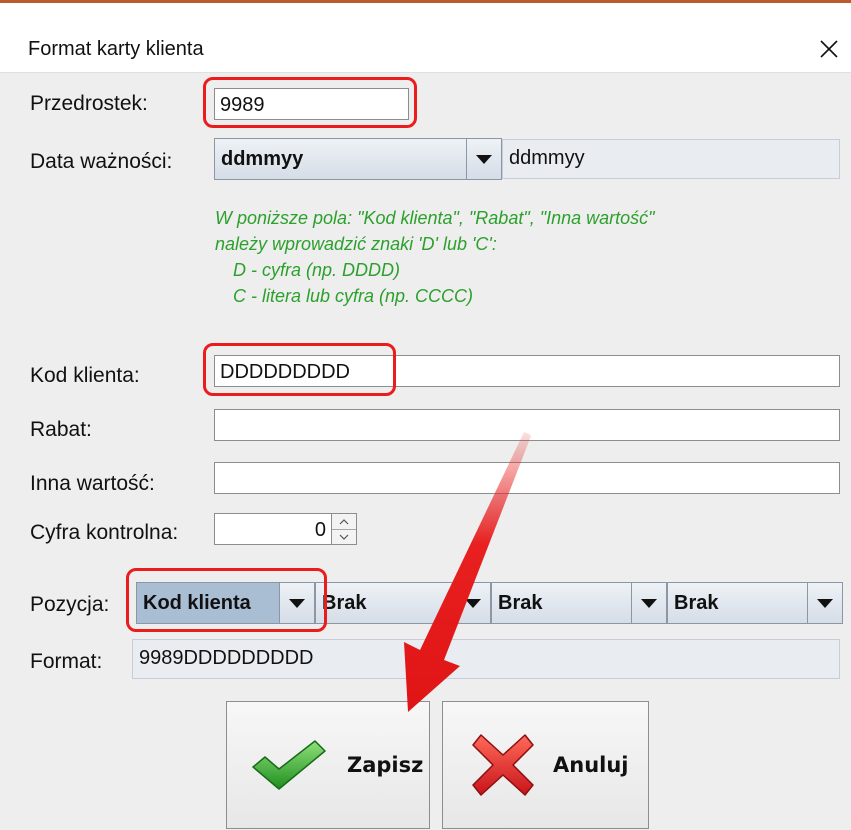 The image size is (851, 830). I want to click on position-combo-4: Brak, so click(755, 603).